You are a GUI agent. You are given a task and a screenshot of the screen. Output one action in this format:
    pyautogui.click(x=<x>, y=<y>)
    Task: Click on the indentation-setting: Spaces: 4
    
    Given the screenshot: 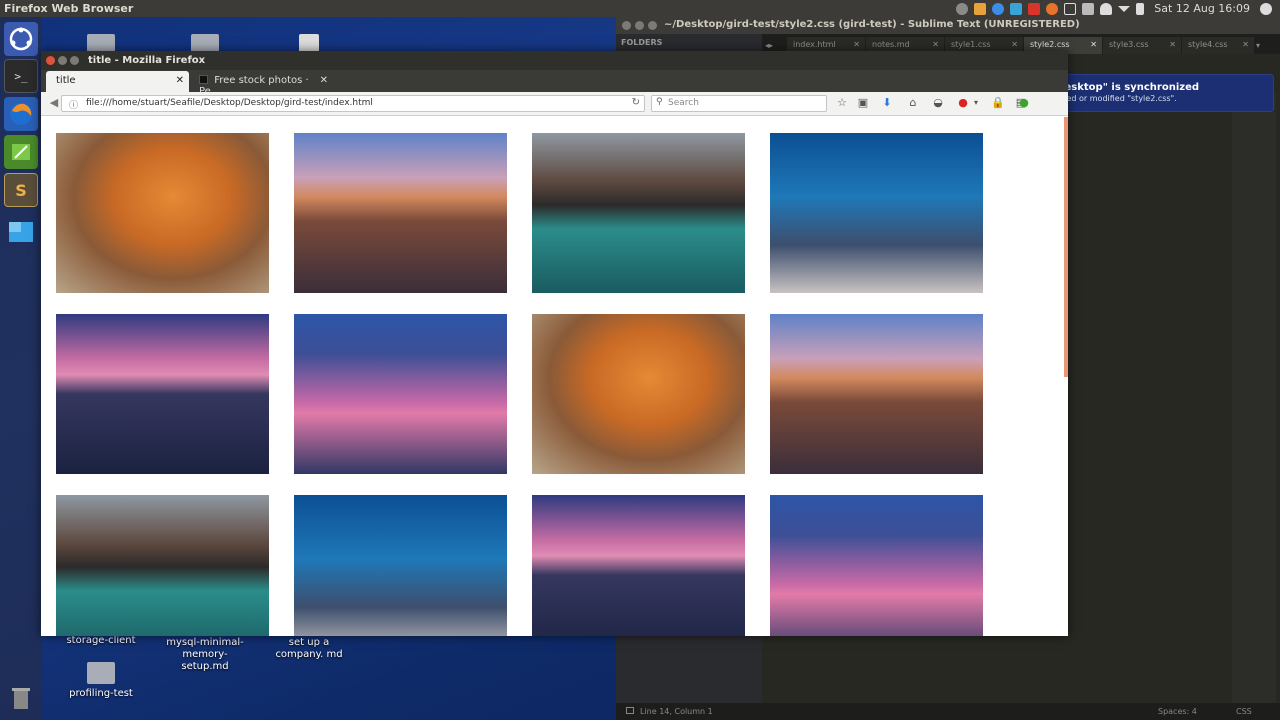 What is the action you would take?
    pyautogui.click(x=1177, y=711)
    